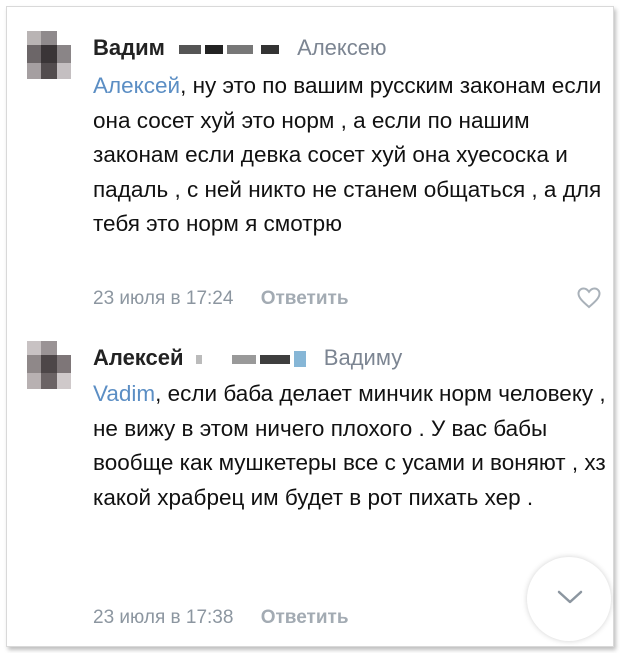 The image size is (620, 653). I want to click on chevron-down-icon, so click(570, 597).